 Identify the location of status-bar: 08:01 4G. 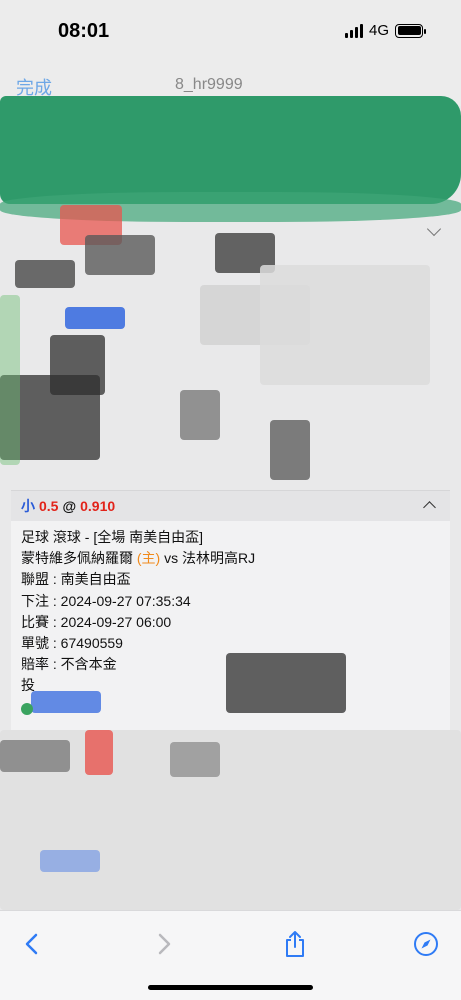
(230, 31).